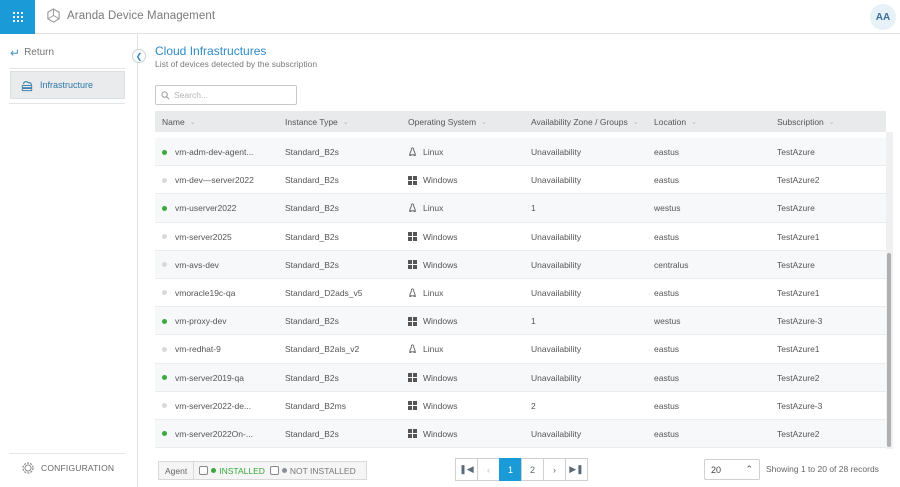 Image resolution: width=900 pixels, height=487 pixels. What do you see at coordinates (198, 349) in the screenshot?
I see `device-name: vm-redhat-9` at bounding box center [198, 349].